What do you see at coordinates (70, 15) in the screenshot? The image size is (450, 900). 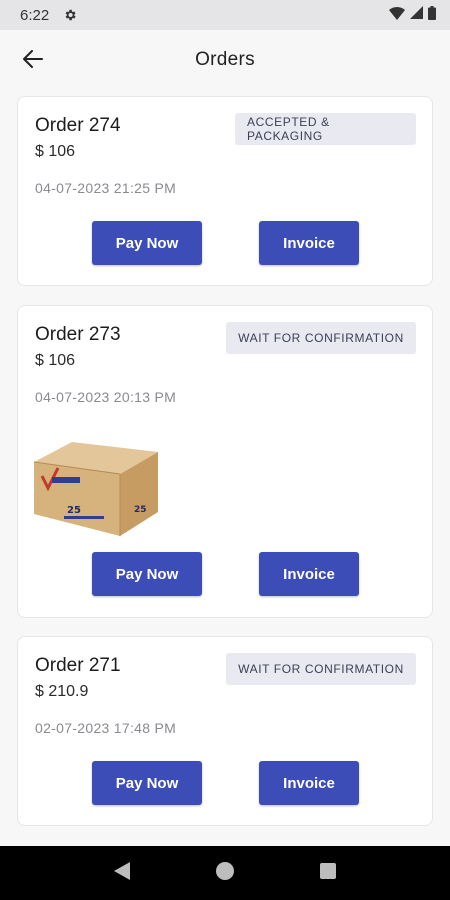 I see `gear-icon` at bounding box center [70, 15].